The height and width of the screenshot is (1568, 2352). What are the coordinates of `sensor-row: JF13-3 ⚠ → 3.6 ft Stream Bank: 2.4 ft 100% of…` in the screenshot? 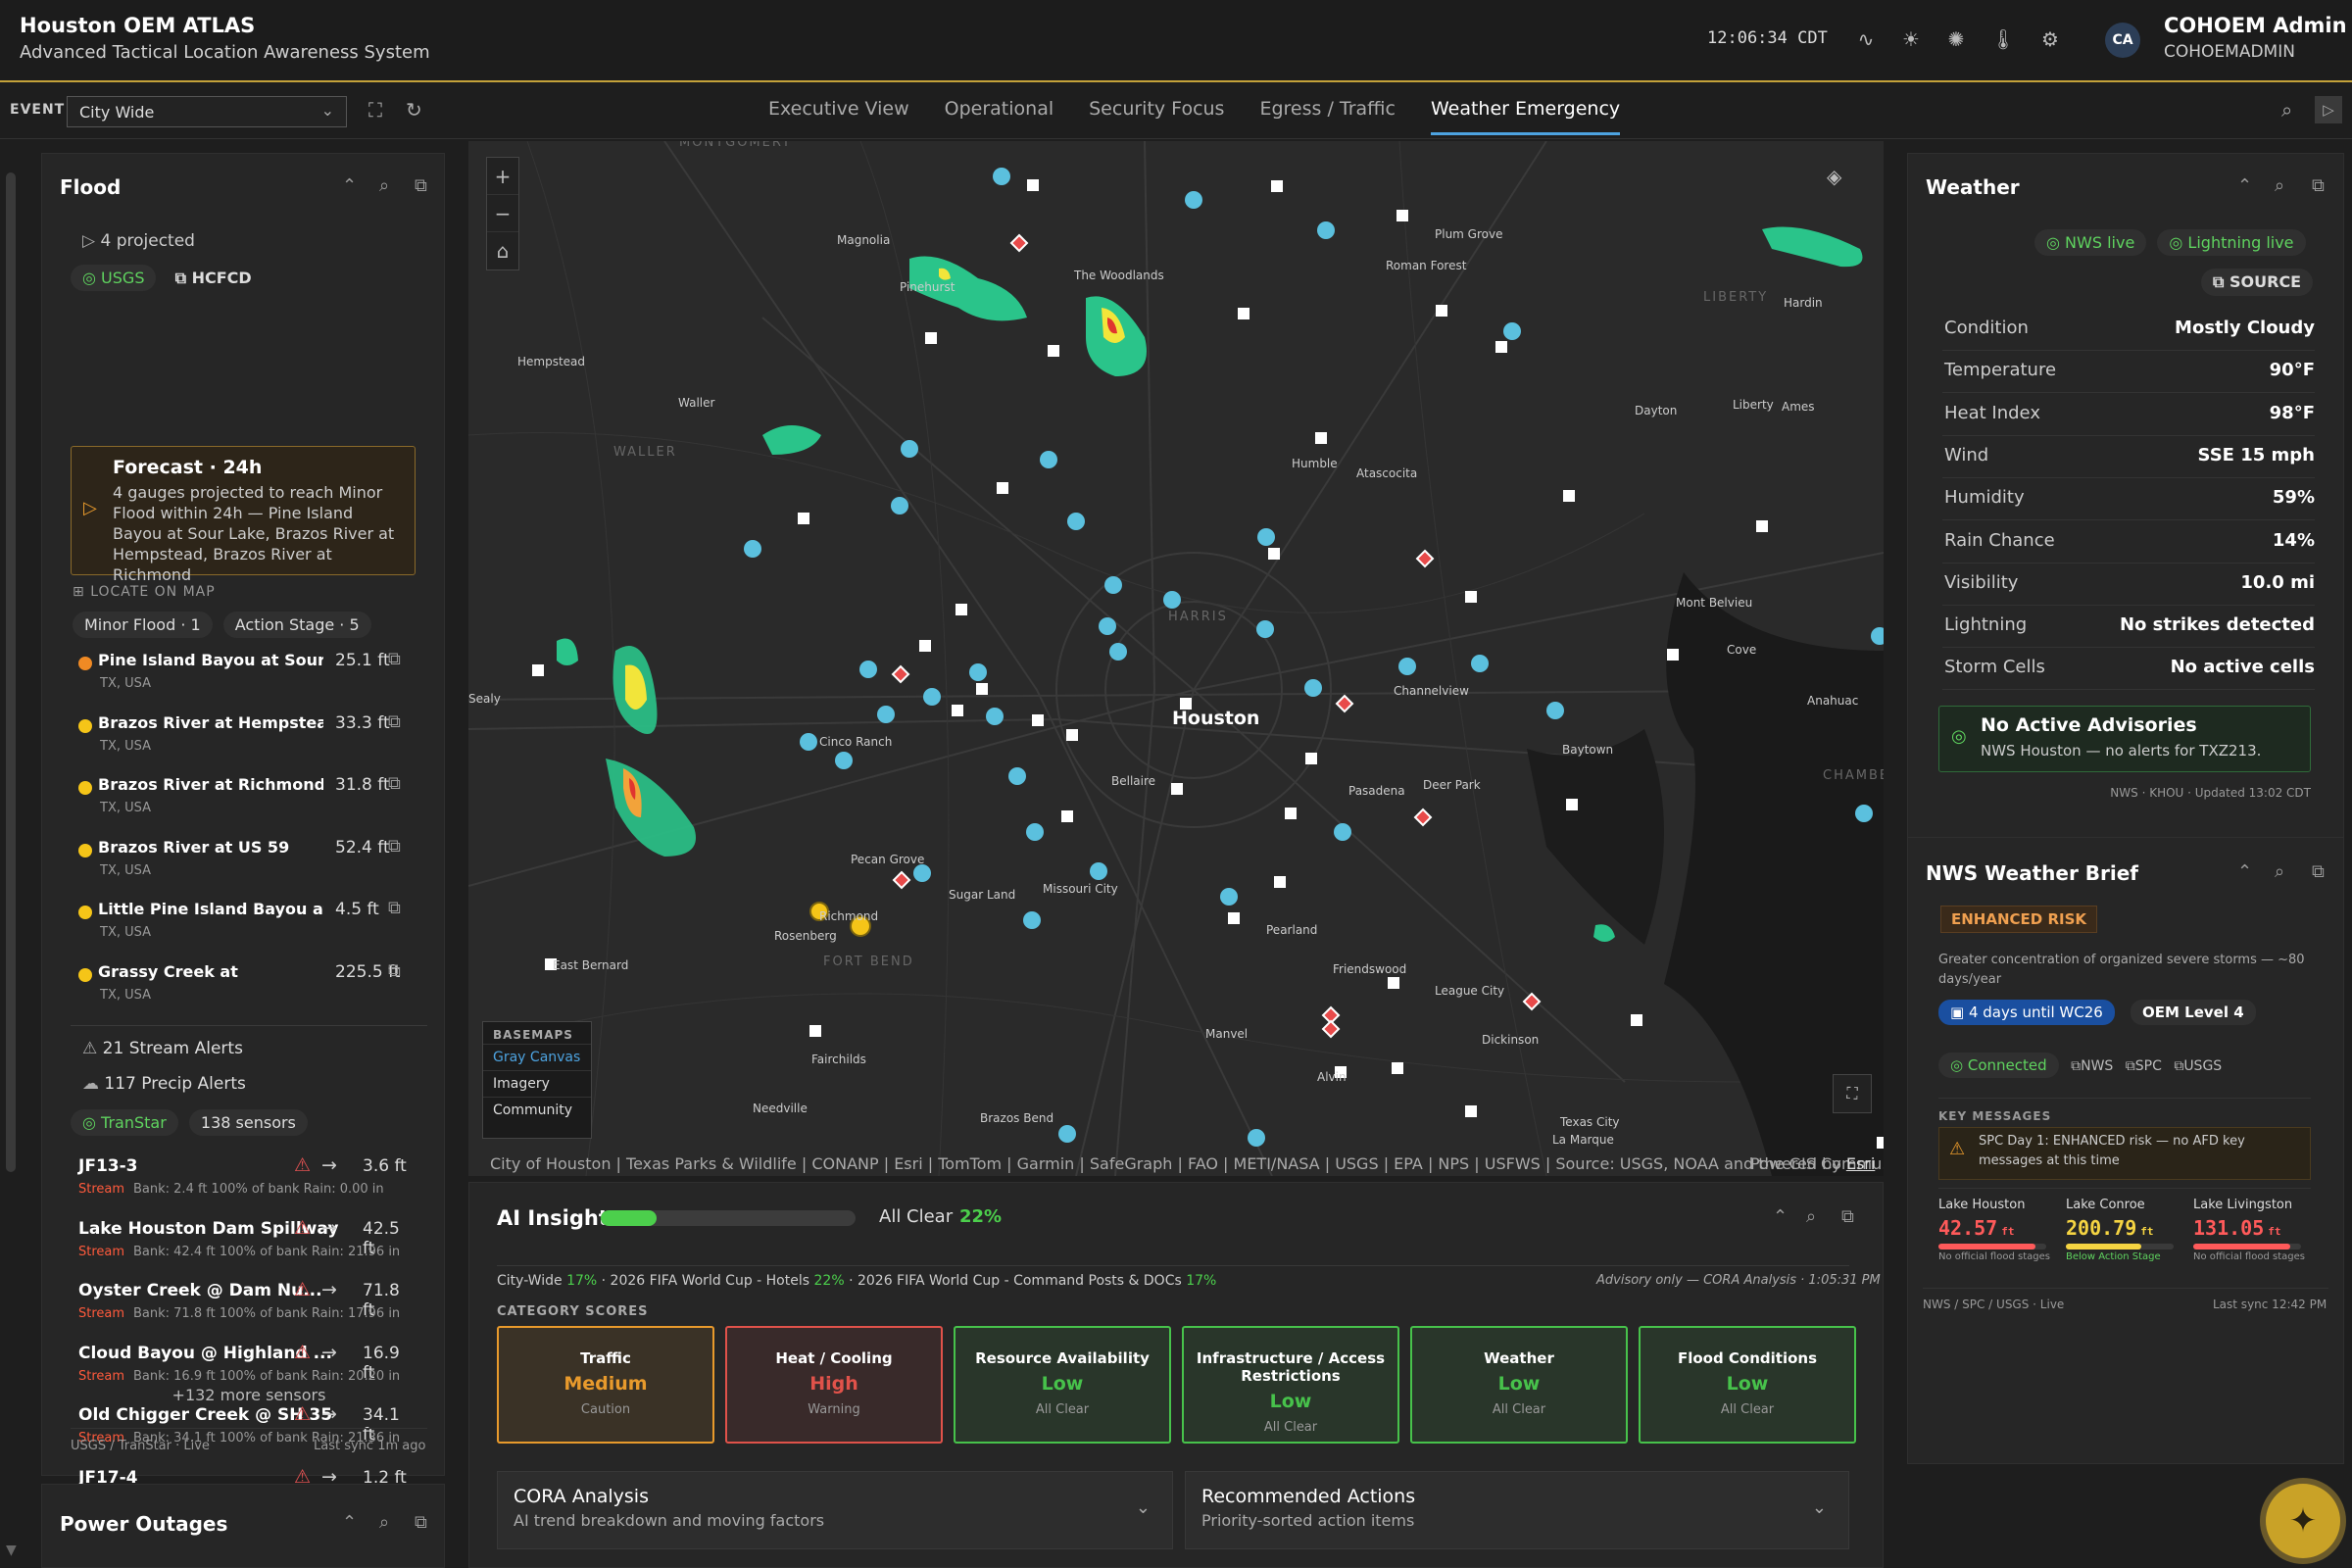 It's located at (243, 1184).